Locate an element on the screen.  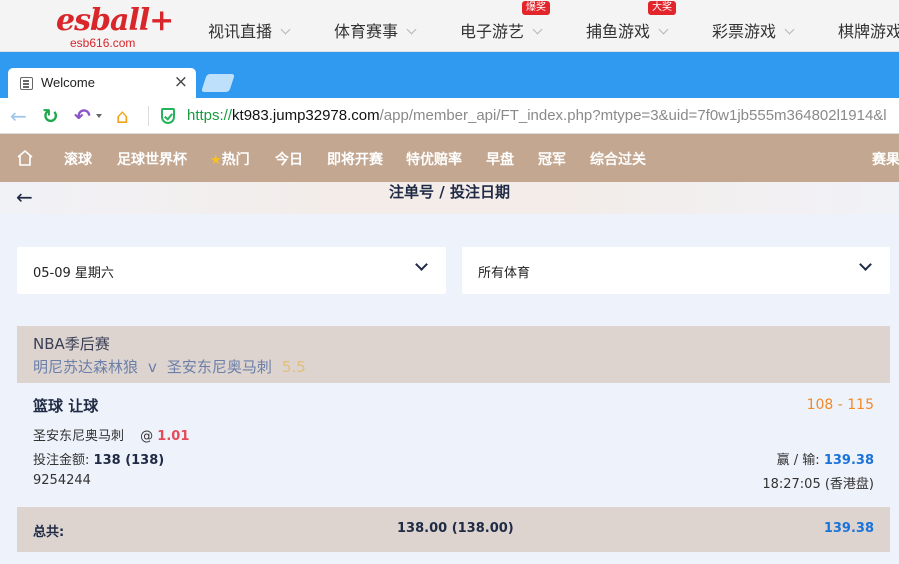
win-loss: 赢 / 输: 139.38 is located at coordinates (825, 458).